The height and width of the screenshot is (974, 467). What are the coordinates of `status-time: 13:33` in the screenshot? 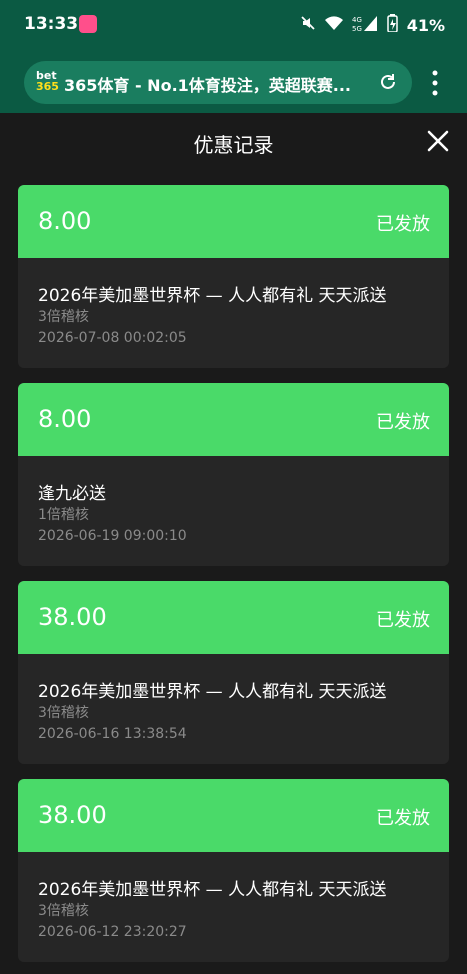 It's located at (51, 24).